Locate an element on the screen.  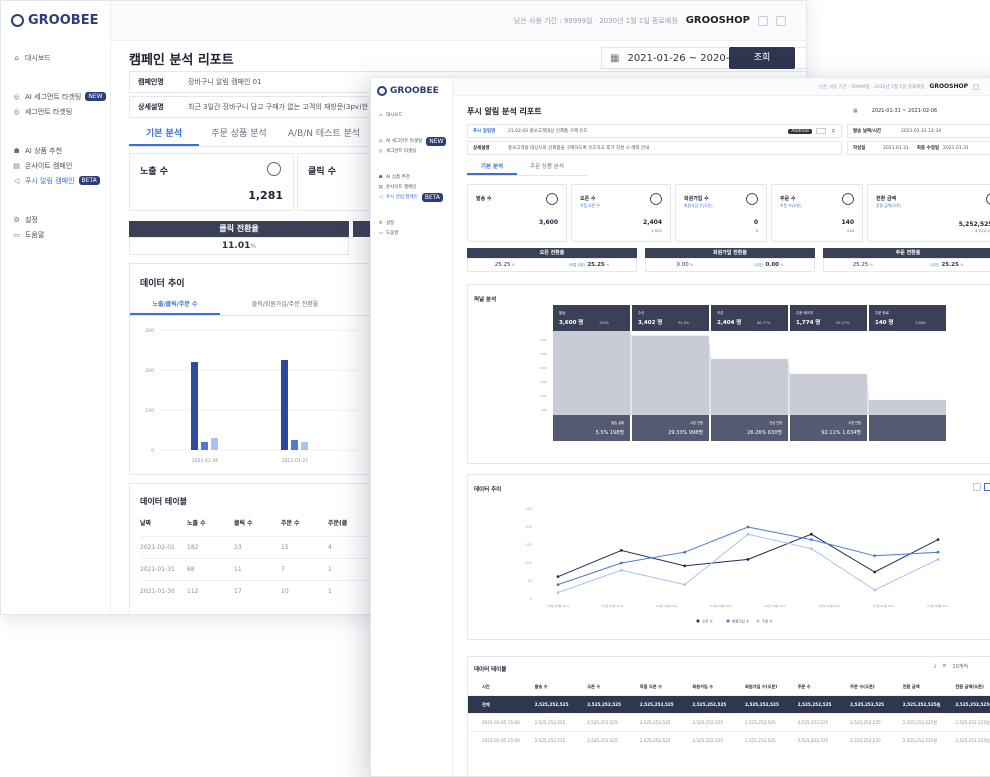
series-line is located at coordinates (748, 556).